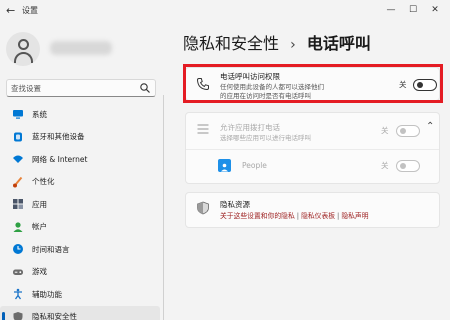  Describe the element at coordinates (23, 44) in the screenshot. I see `avatar-head-shape` at that location.